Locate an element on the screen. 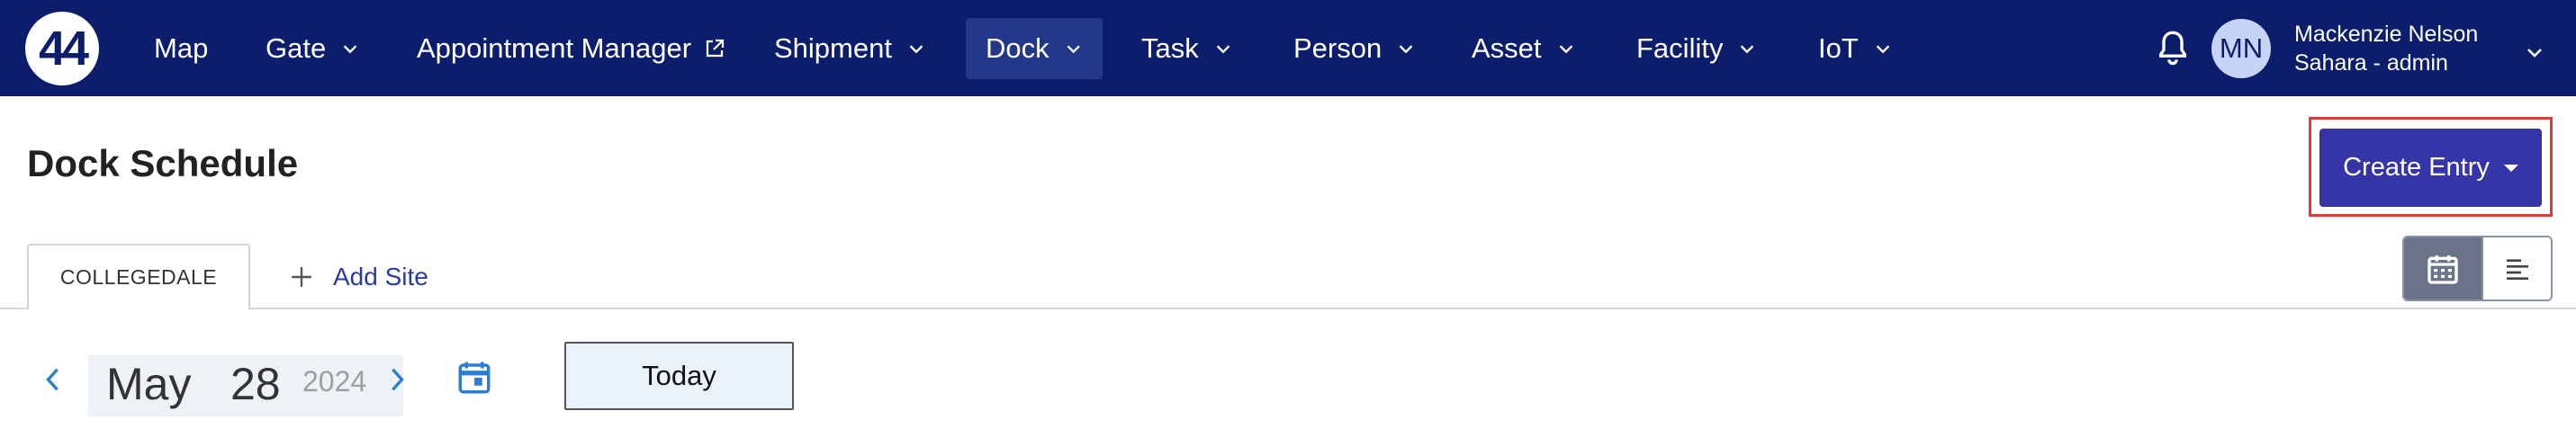  tab-divider is located at coordinates (1288, 308).